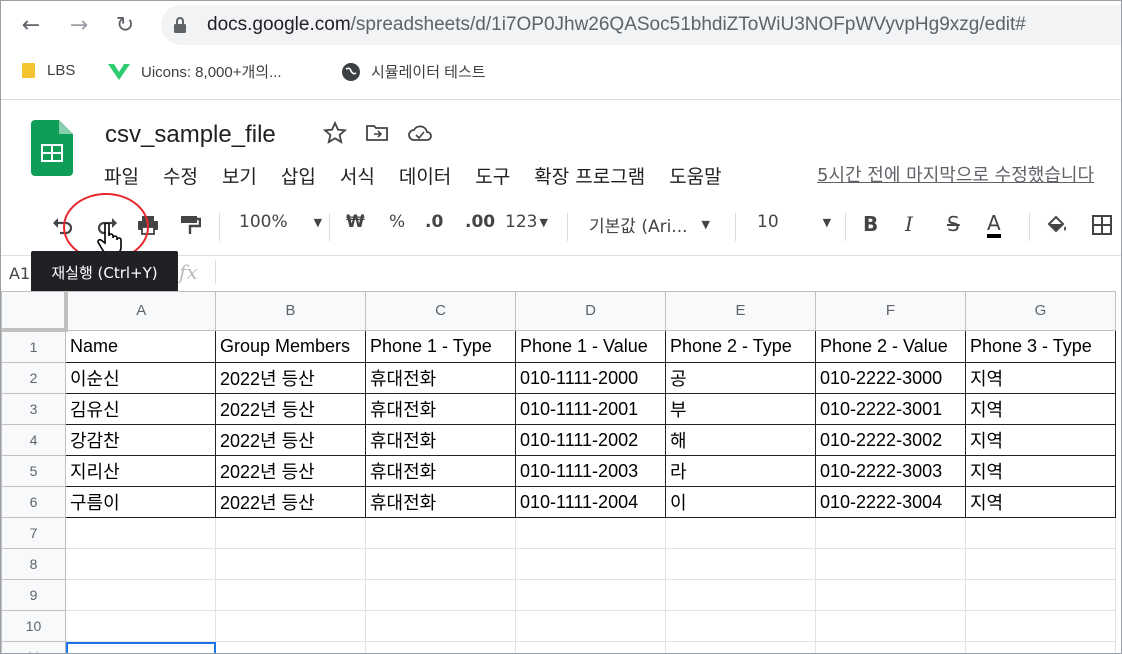 Image resolution: width=1122 pixels, height=654 pixels. What do you see at coordinates (290, 311) in the screenshot?
I see `column-header: B` at bounding box center [290, 311].